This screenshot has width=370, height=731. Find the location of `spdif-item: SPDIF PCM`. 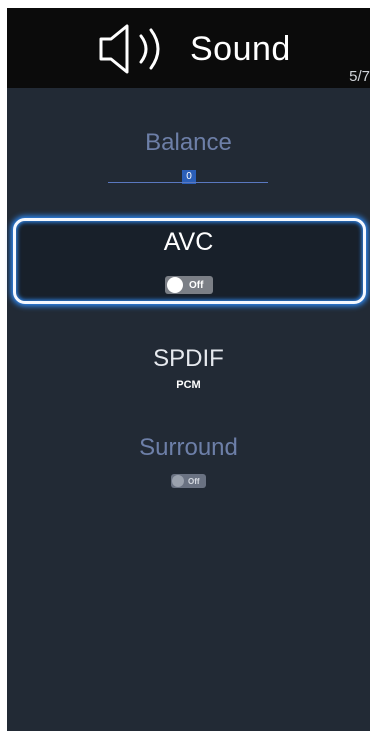

spdif-item: SPDIF PCM is located at coordinates (188, 368).